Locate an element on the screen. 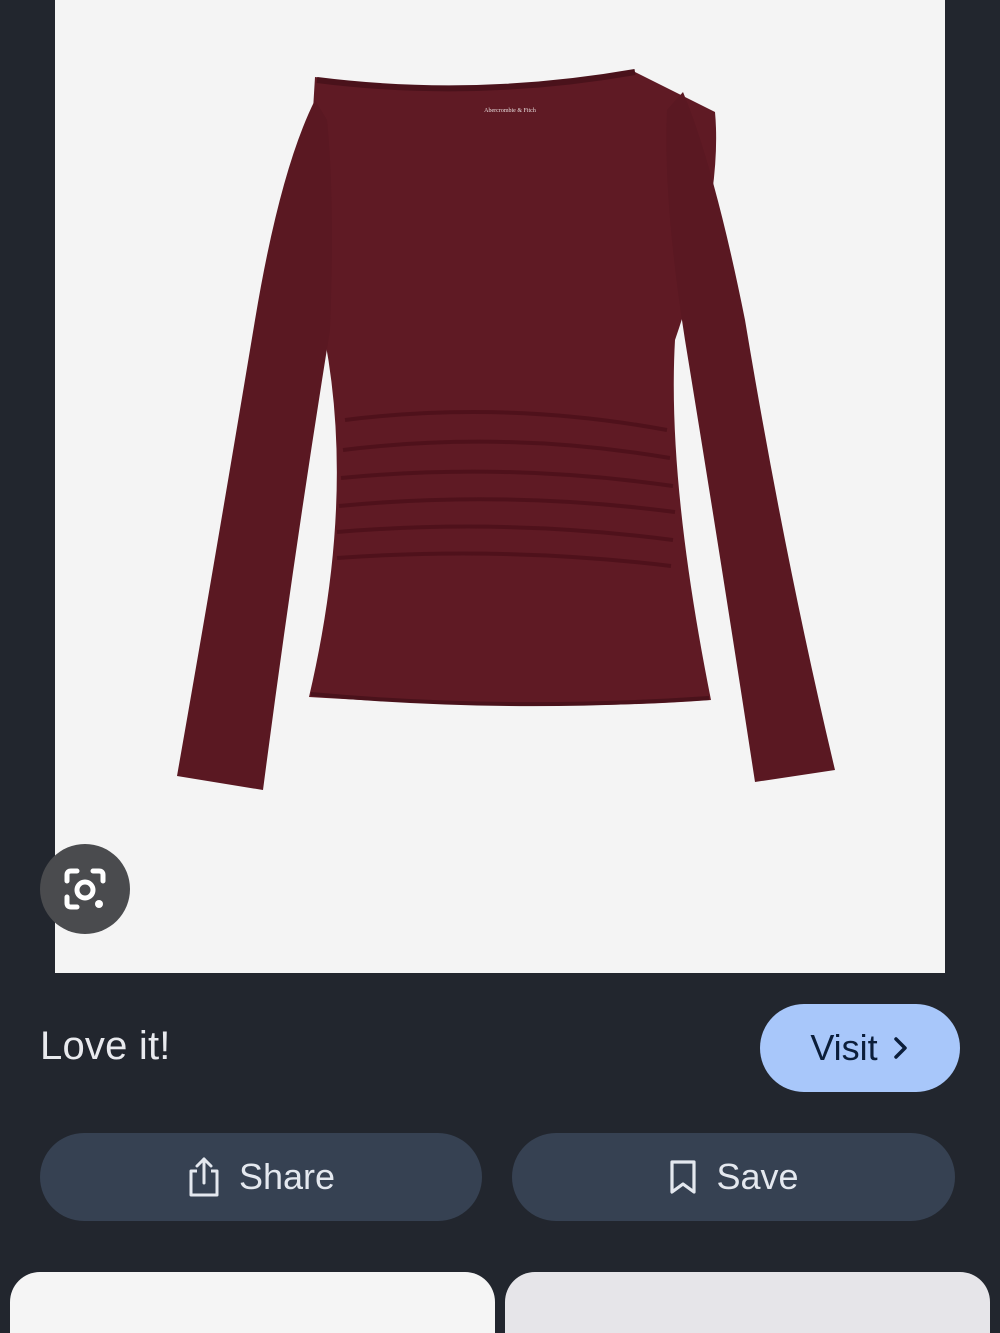 The image size is (1000, 1333). save-label: Save is located at coordinates (757, 1176).